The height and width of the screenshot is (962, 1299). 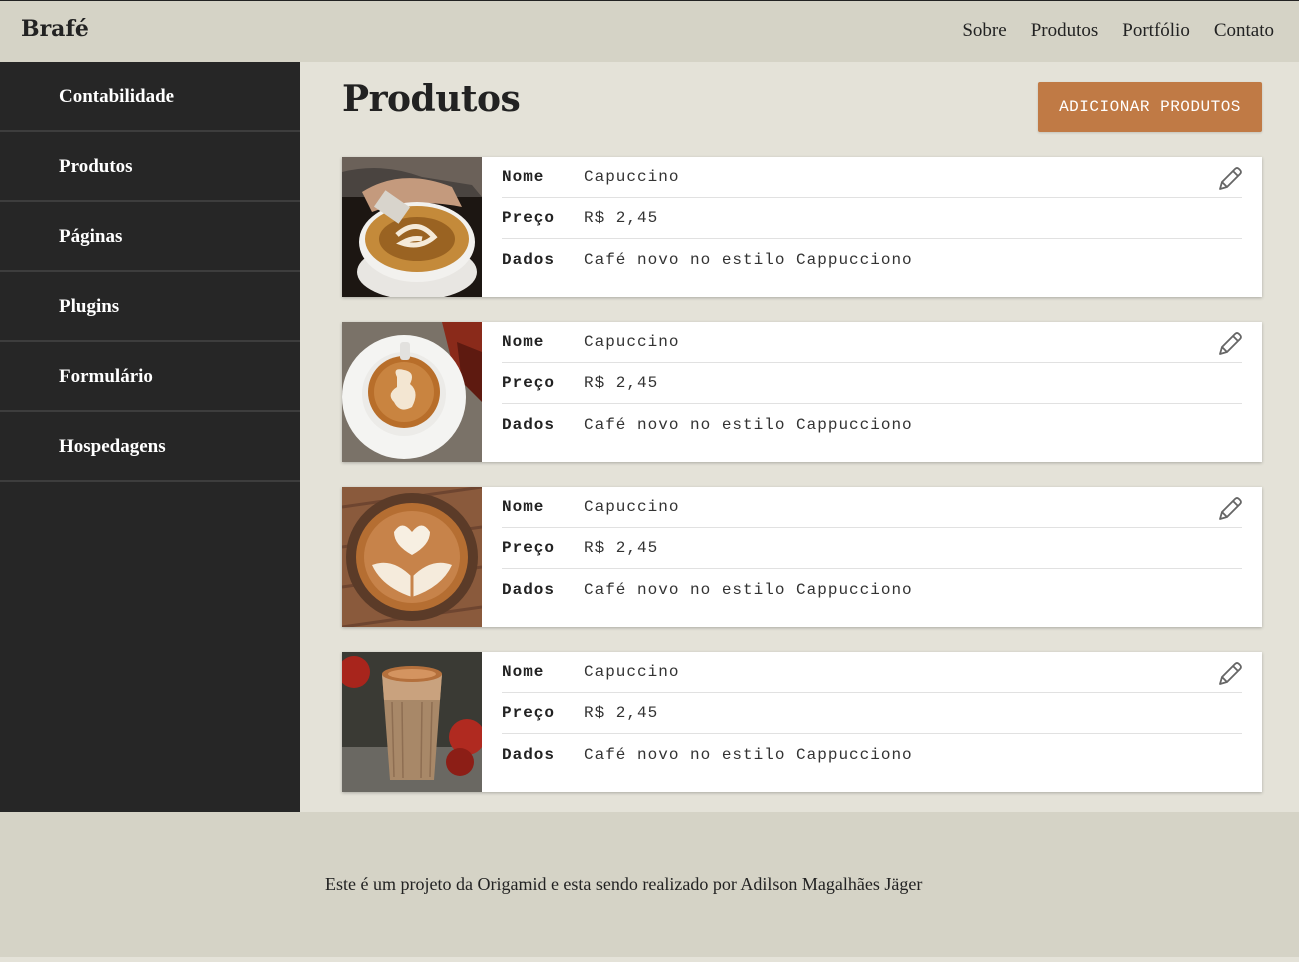 I want to click on sidebar-item-paginas: Páginas, so click(x=150, y=237).